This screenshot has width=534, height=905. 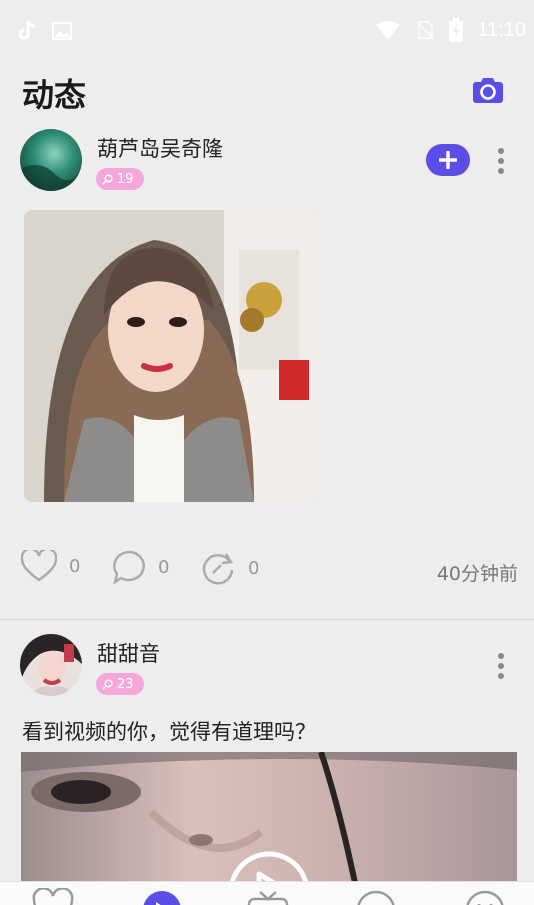 I want to click on page-title: 动态, so click(x=54, y=95).